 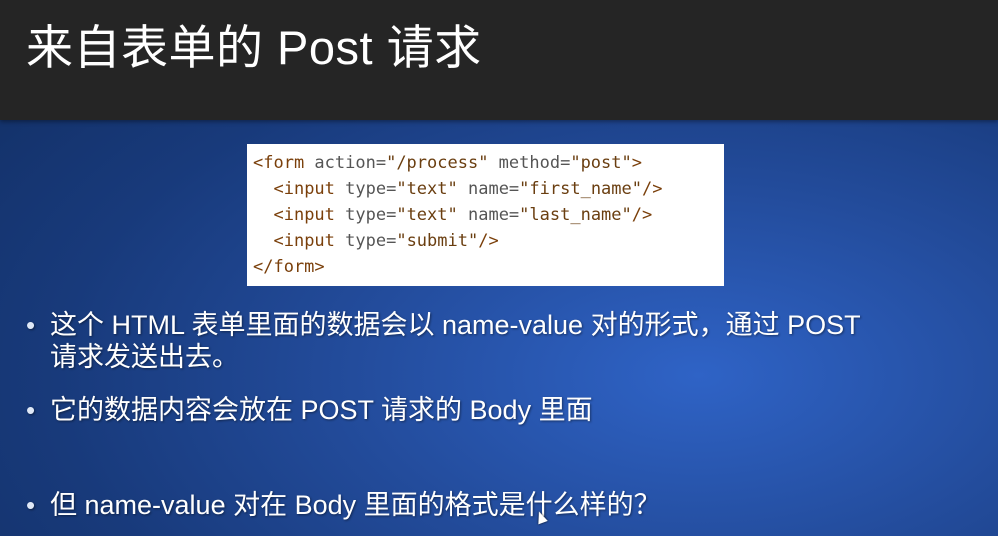 What do you see at coordinates (355, 505) in the screenshot?
I see `bullet-text: 但 name-value 对在 Body 里面的格式是什么样的？` at bounding box center [355, 505].